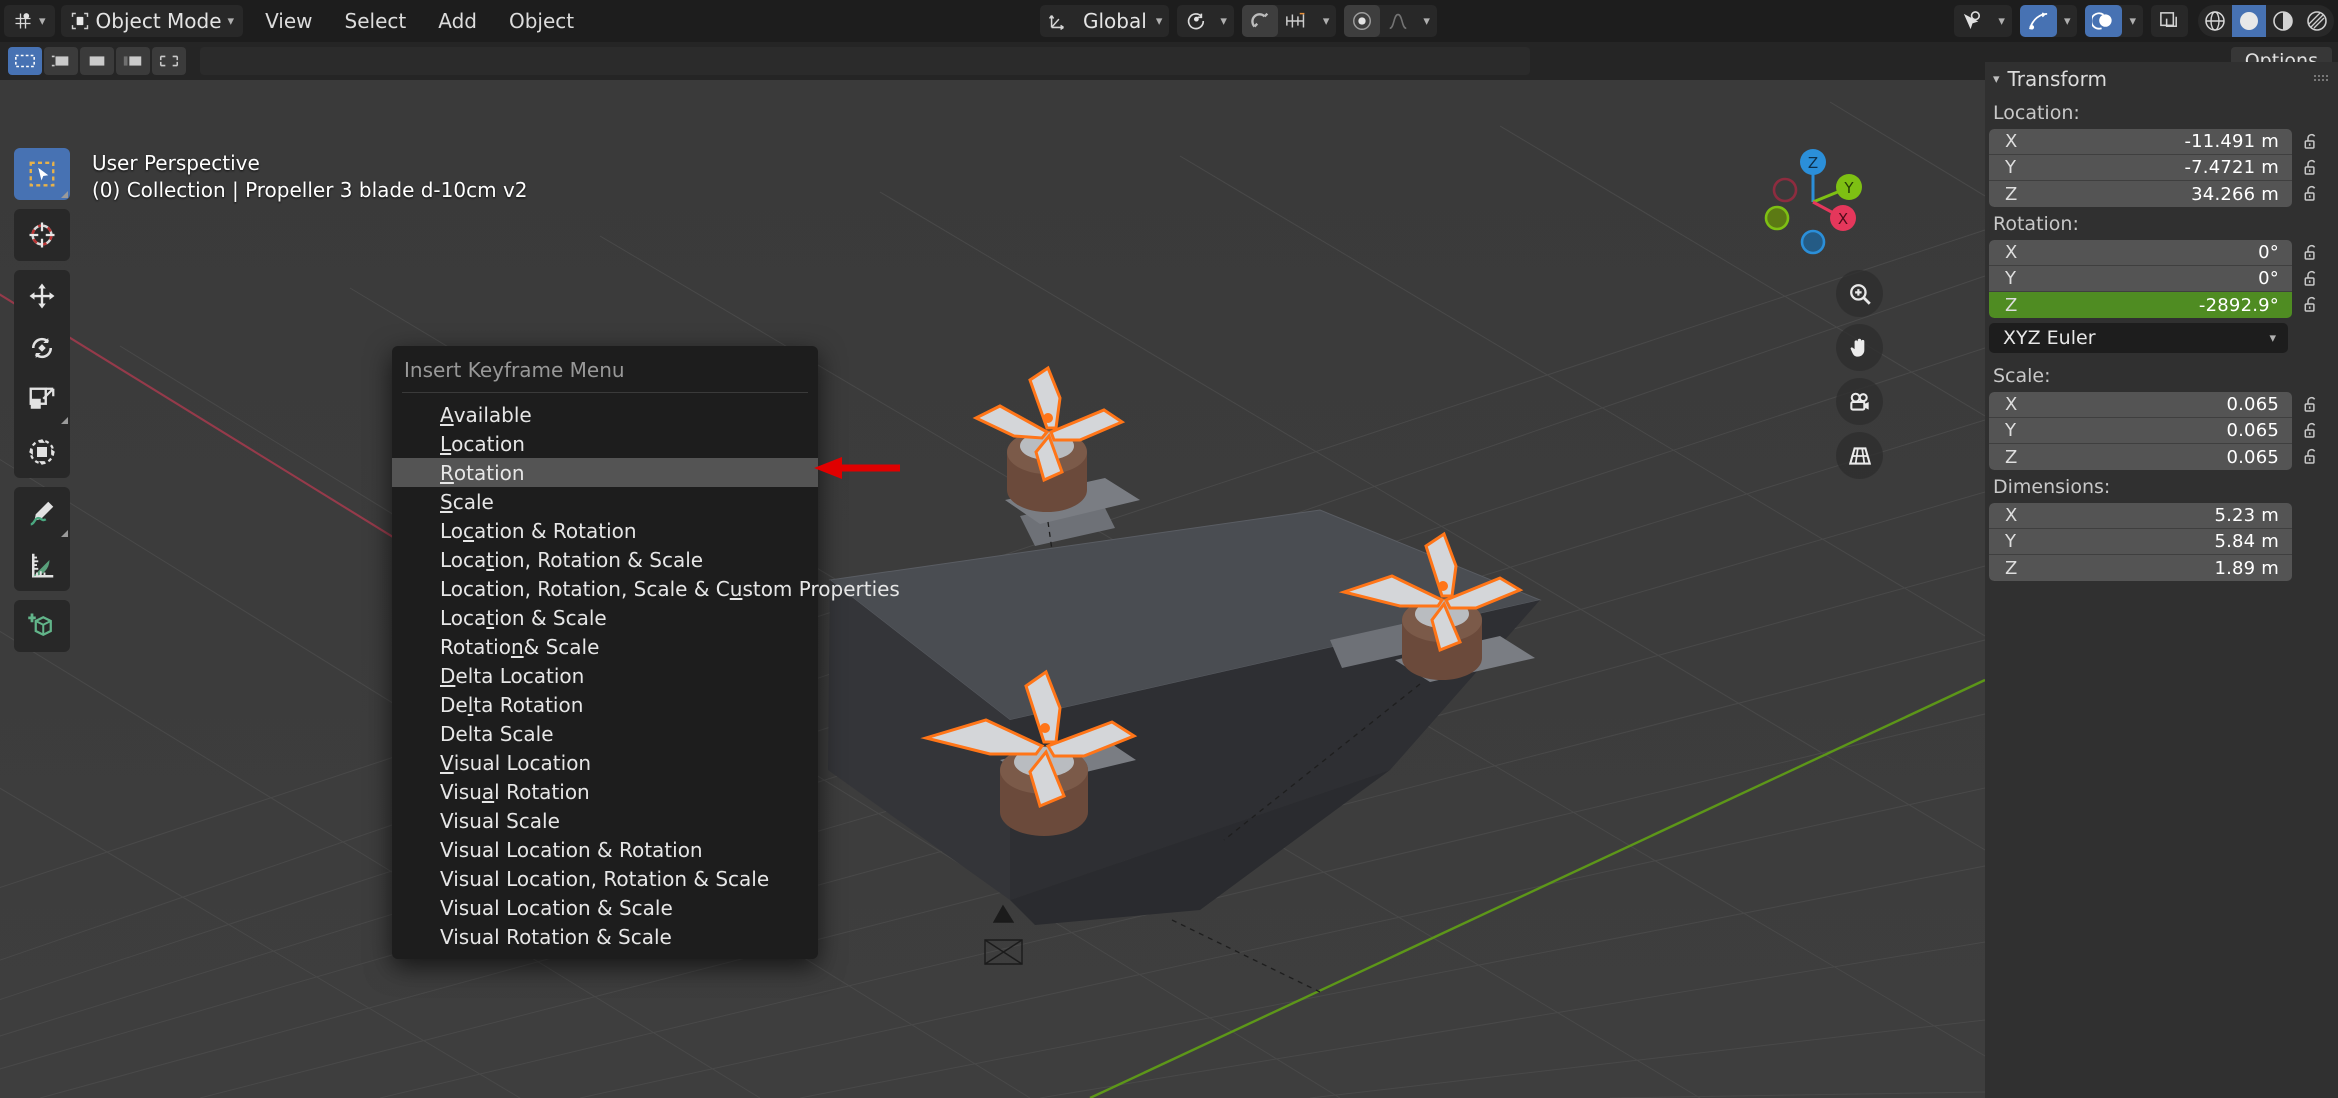  I want to click on keyframe-menu-item: Available, so click(605, 414).